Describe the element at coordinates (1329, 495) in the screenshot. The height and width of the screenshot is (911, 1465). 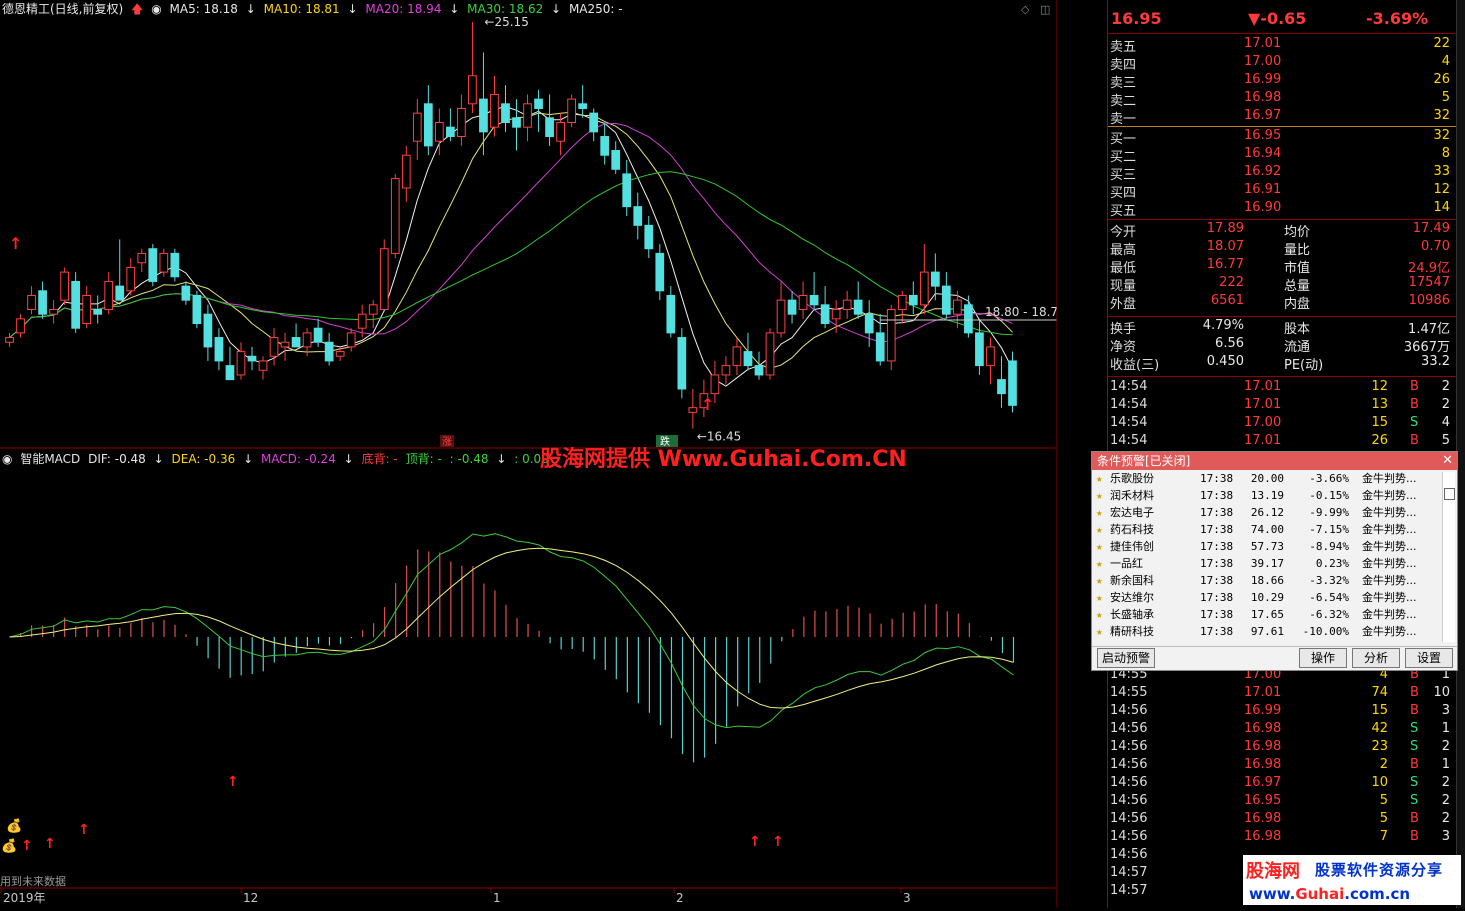
I see `alert-pct: -0.15%` at that location.